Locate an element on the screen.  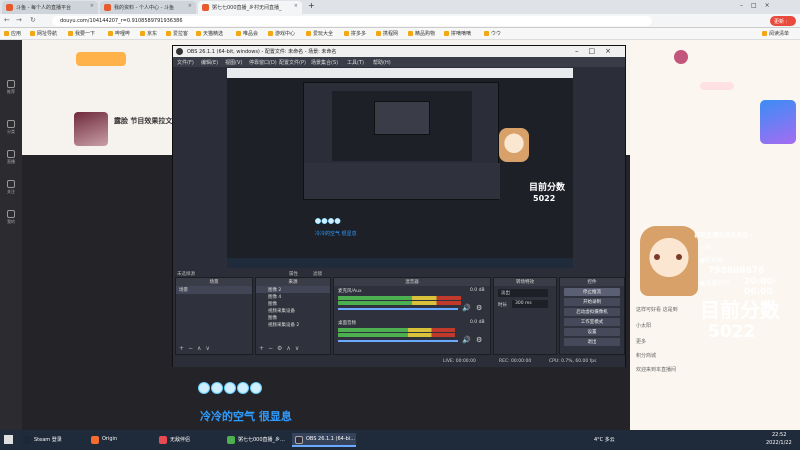
anime-character-image is located at coordinates (669, 261).